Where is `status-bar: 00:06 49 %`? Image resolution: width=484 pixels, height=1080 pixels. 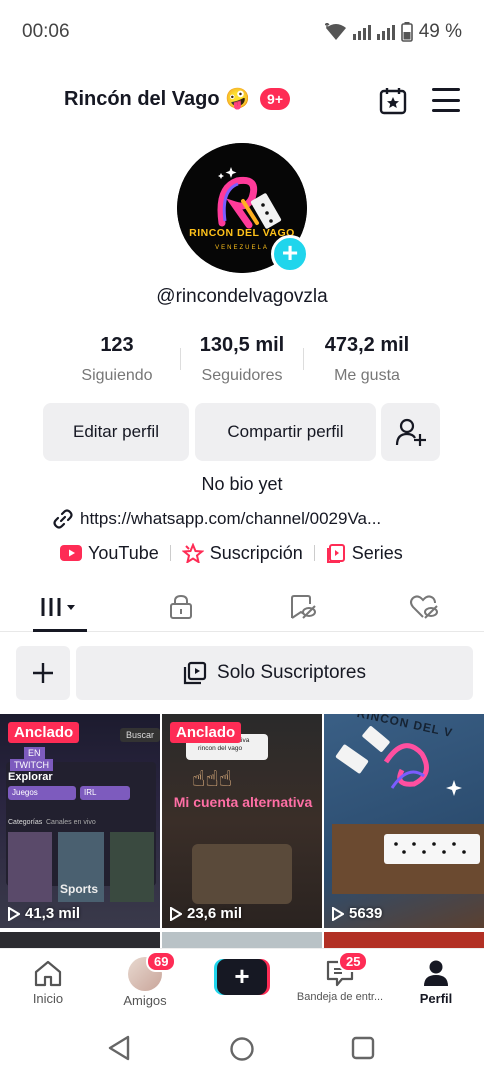 status-bar: 00:06 49 % is located at coordinates (242, 32).